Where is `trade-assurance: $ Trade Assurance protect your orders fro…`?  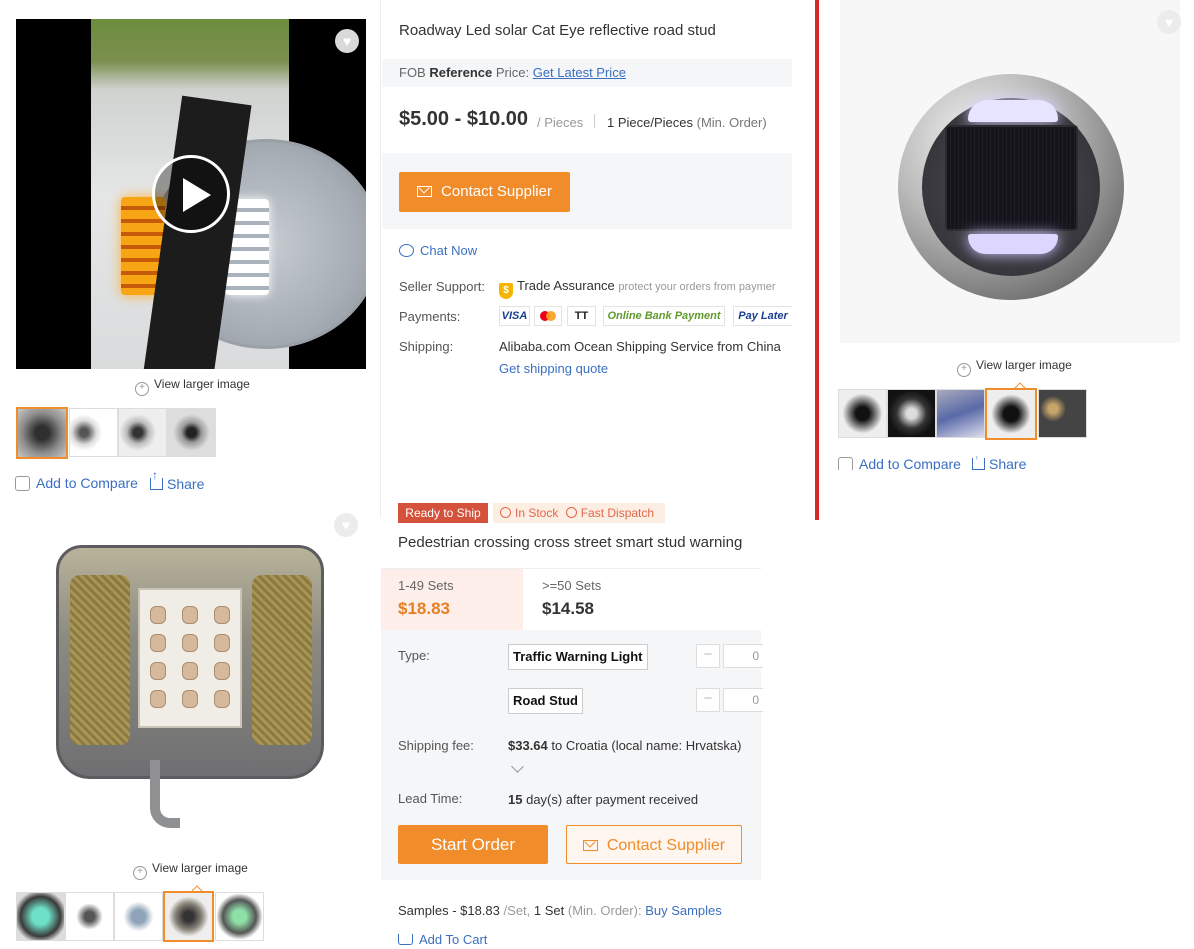
trade-assurance: $ Trade Assurance protect your orders fro… is located at coordinates (645, 288).